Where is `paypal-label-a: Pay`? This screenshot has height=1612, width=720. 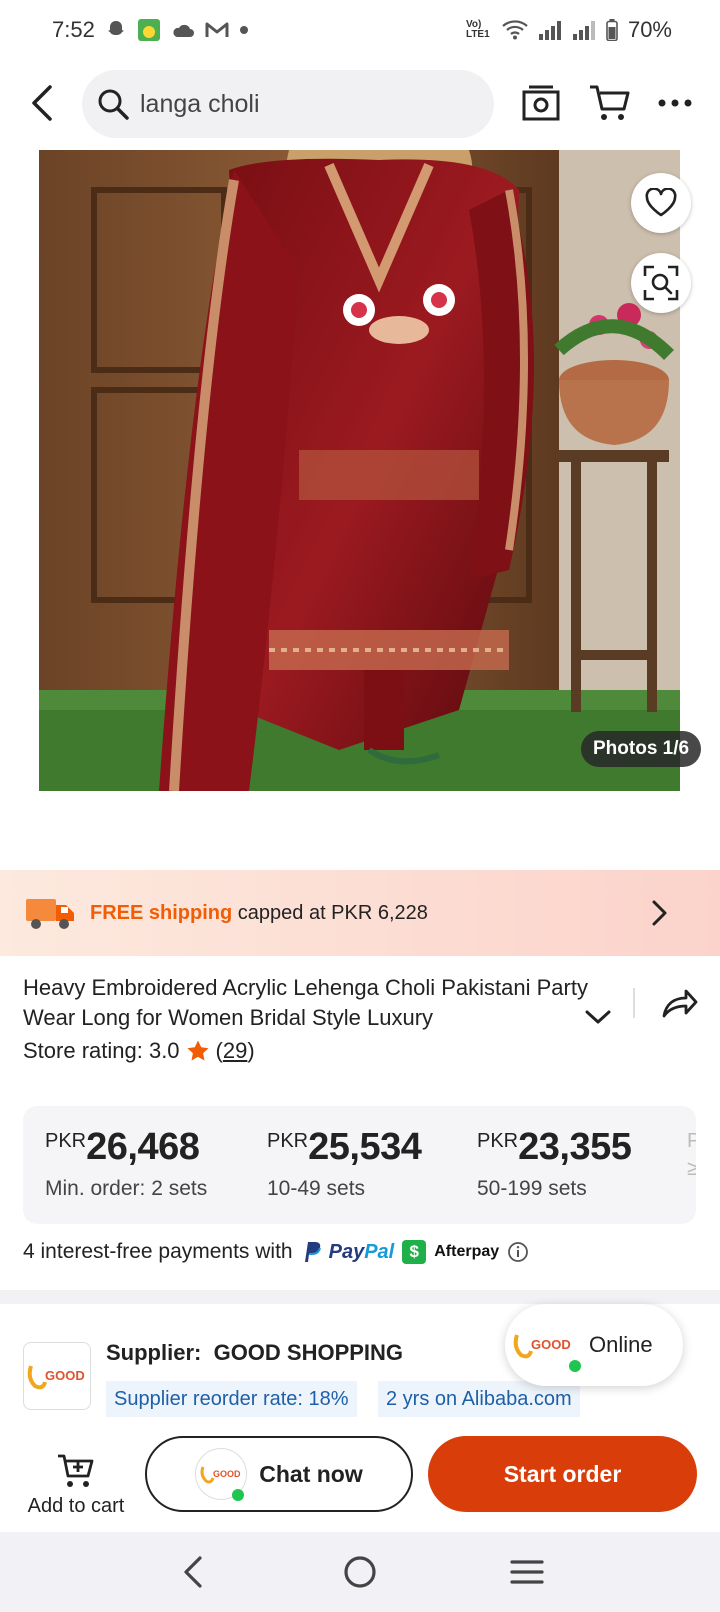 paypal-label-a: Pay is located at coordinates (346, 1251).